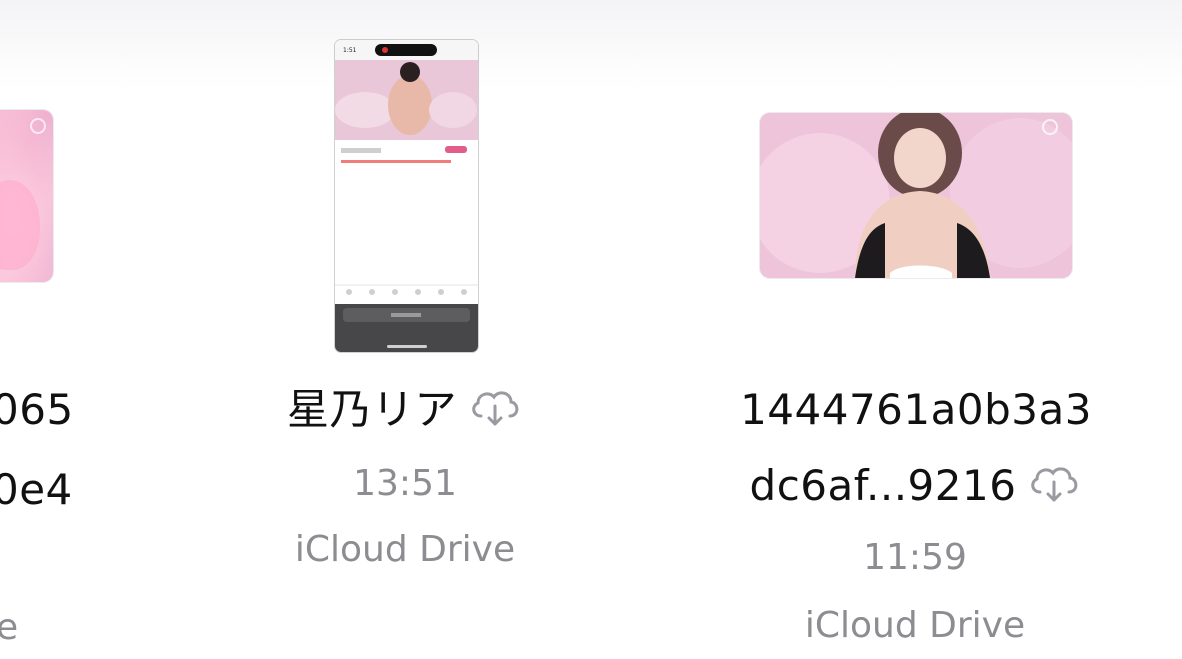  What do you see at coordinates (405, 483) in the screenshot?
I see `file-time-2: 13:51` at bounding box center [405, 483].